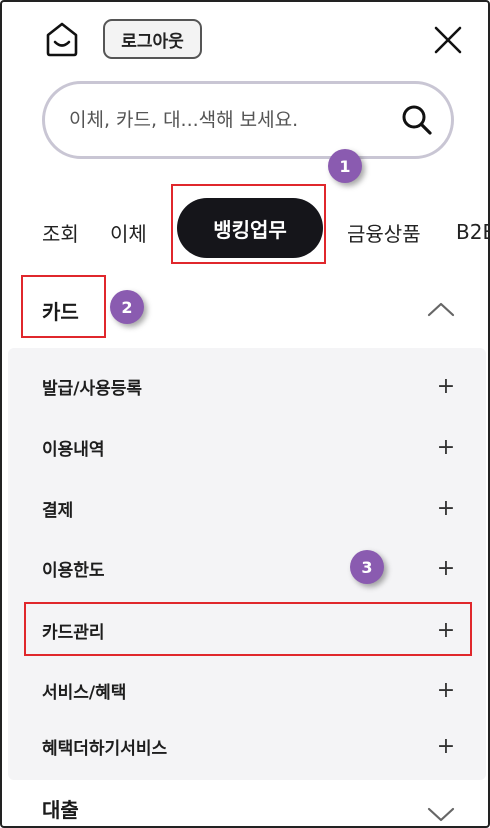  What do you see at coordinates (247, 447) in the screenshot?
I see `list-item: 이용내역 +` at bounding box center [247, 447].